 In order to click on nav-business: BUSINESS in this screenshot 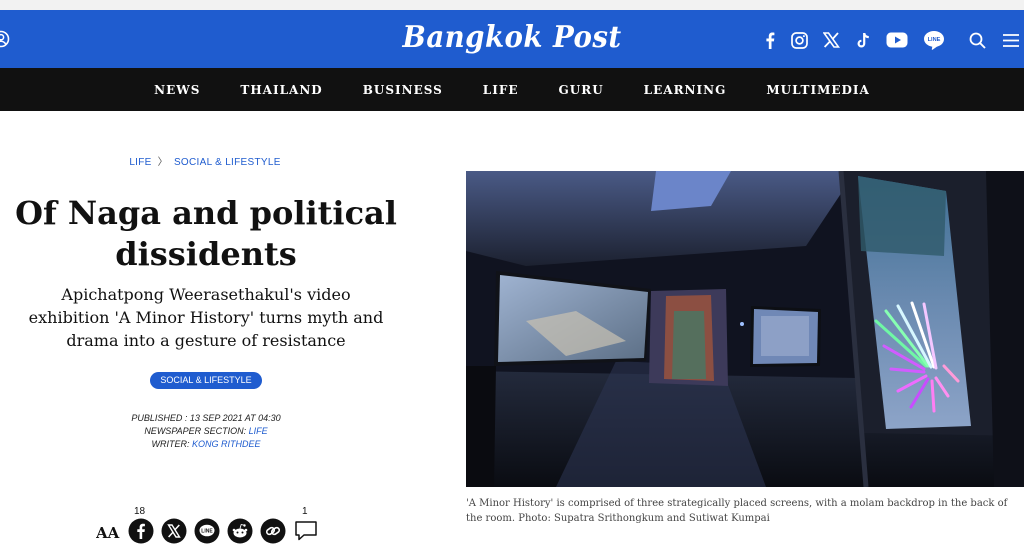, I will do `click(403, 90)`.